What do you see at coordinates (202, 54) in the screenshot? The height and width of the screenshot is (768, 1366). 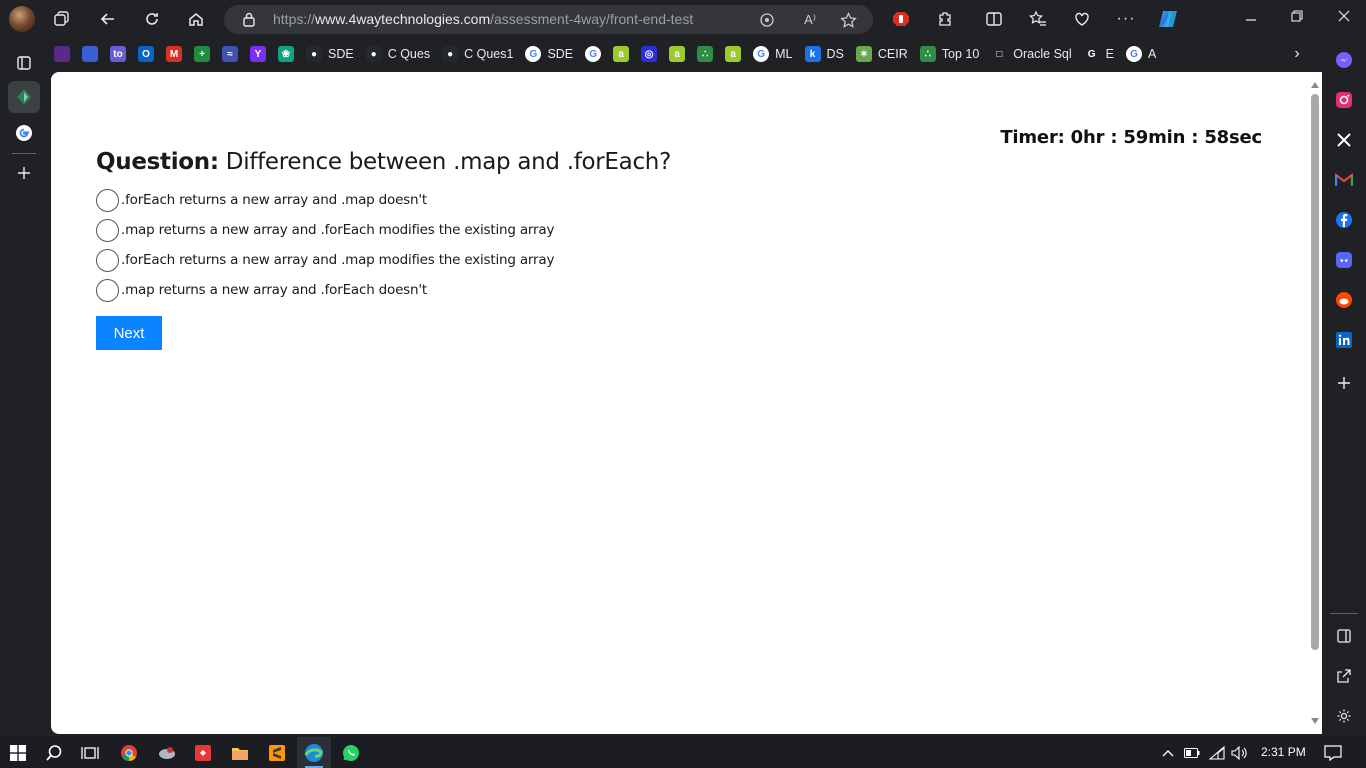 I see `bookmark-item: +` at bounding box center [202, 54].